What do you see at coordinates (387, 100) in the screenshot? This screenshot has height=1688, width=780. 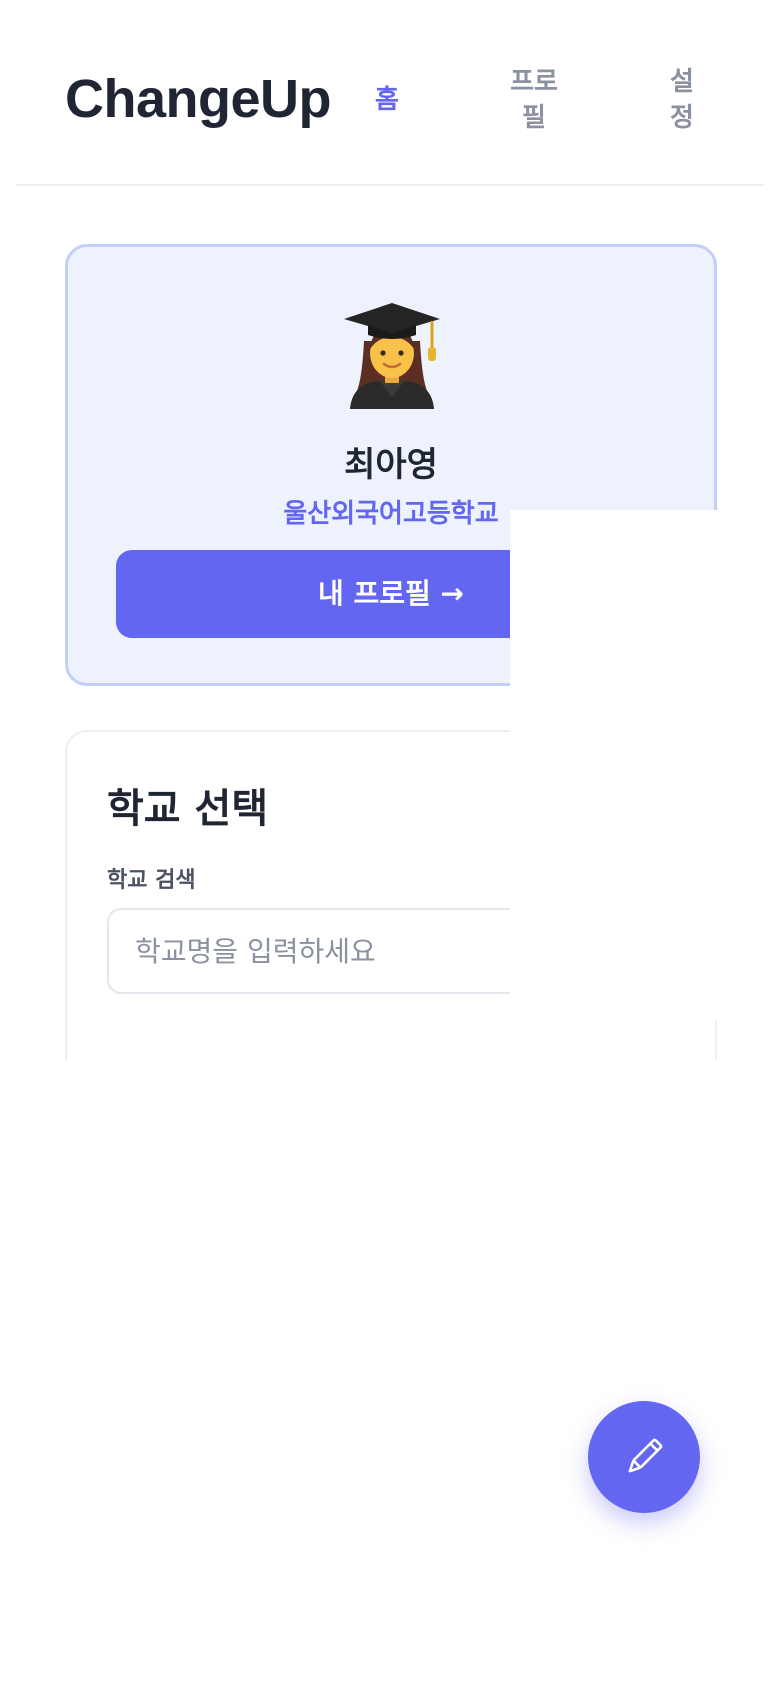 I see `nav-home: 홈` at bounding box center [387, 100].